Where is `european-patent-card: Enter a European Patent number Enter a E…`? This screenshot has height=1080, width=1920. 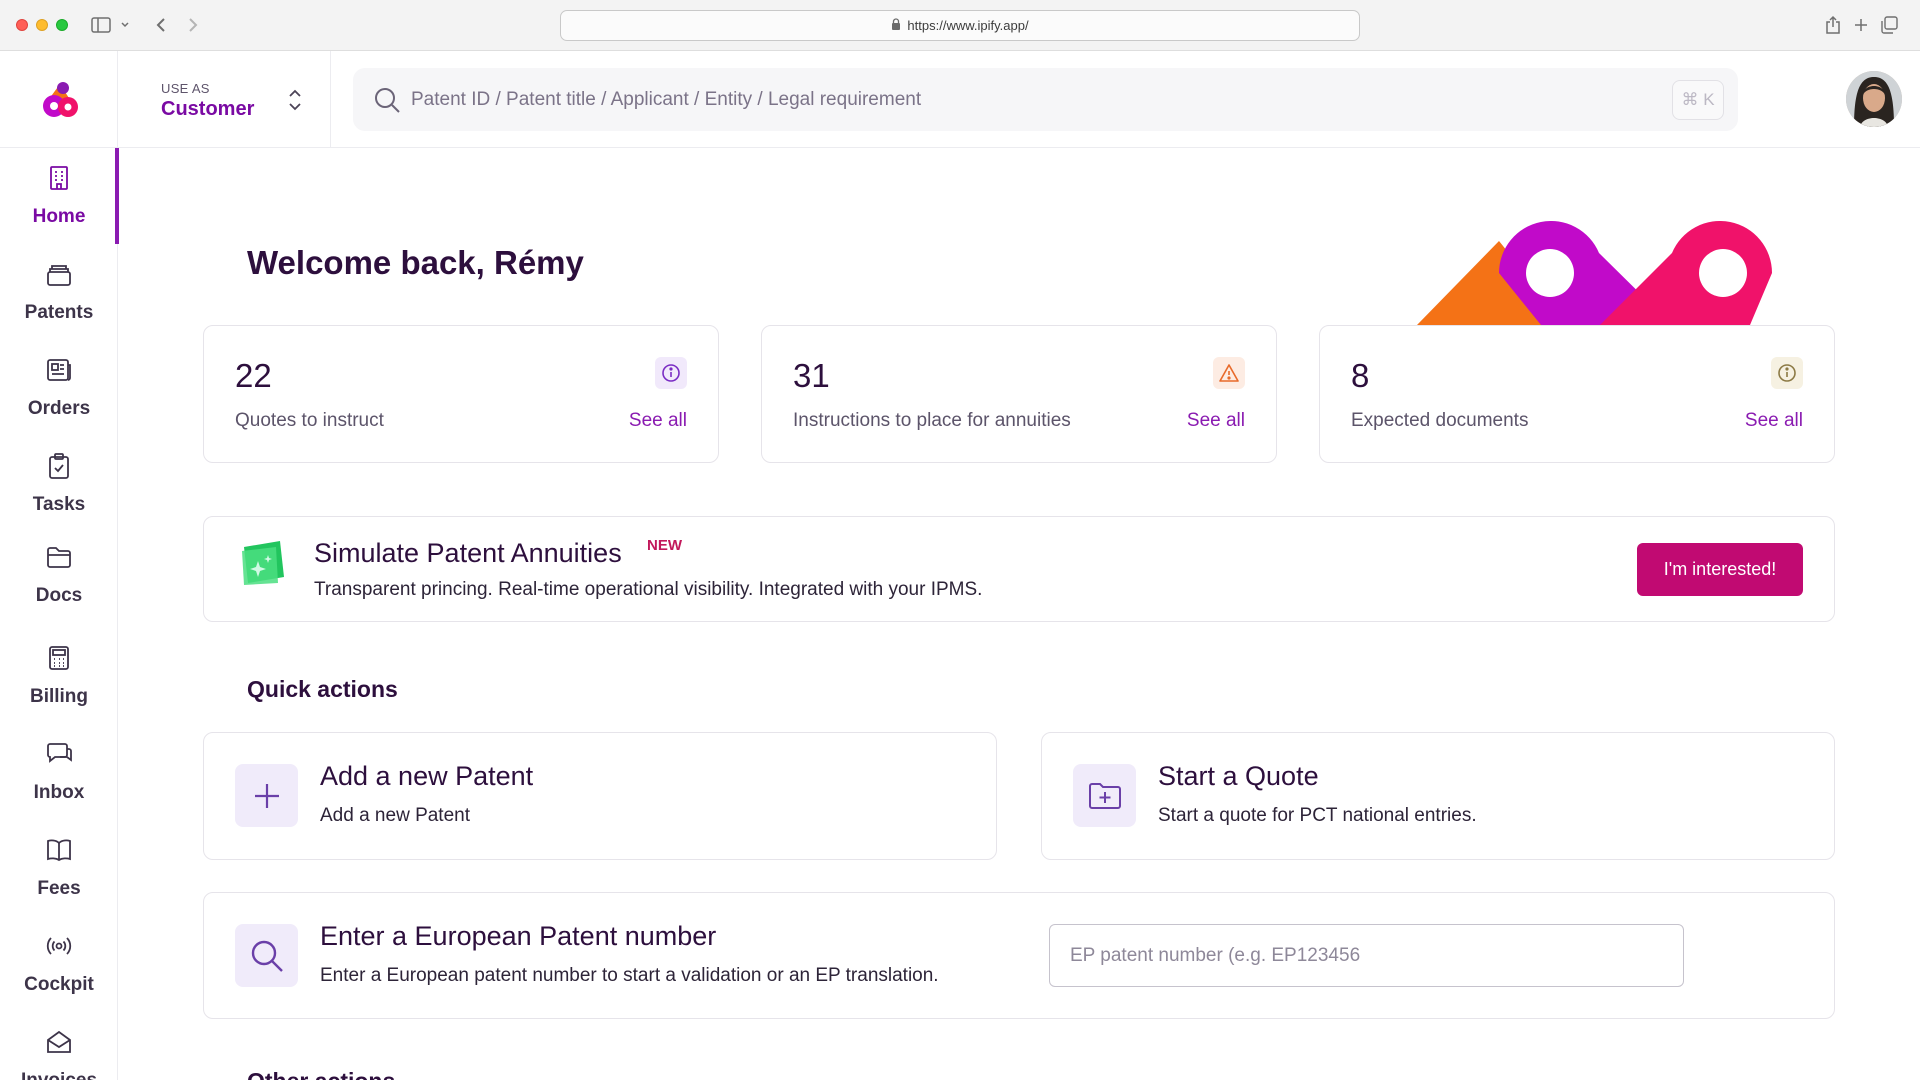
european-patent-card: Enter a European Patent number Enter a E… is located at coordinates (1019, 955).